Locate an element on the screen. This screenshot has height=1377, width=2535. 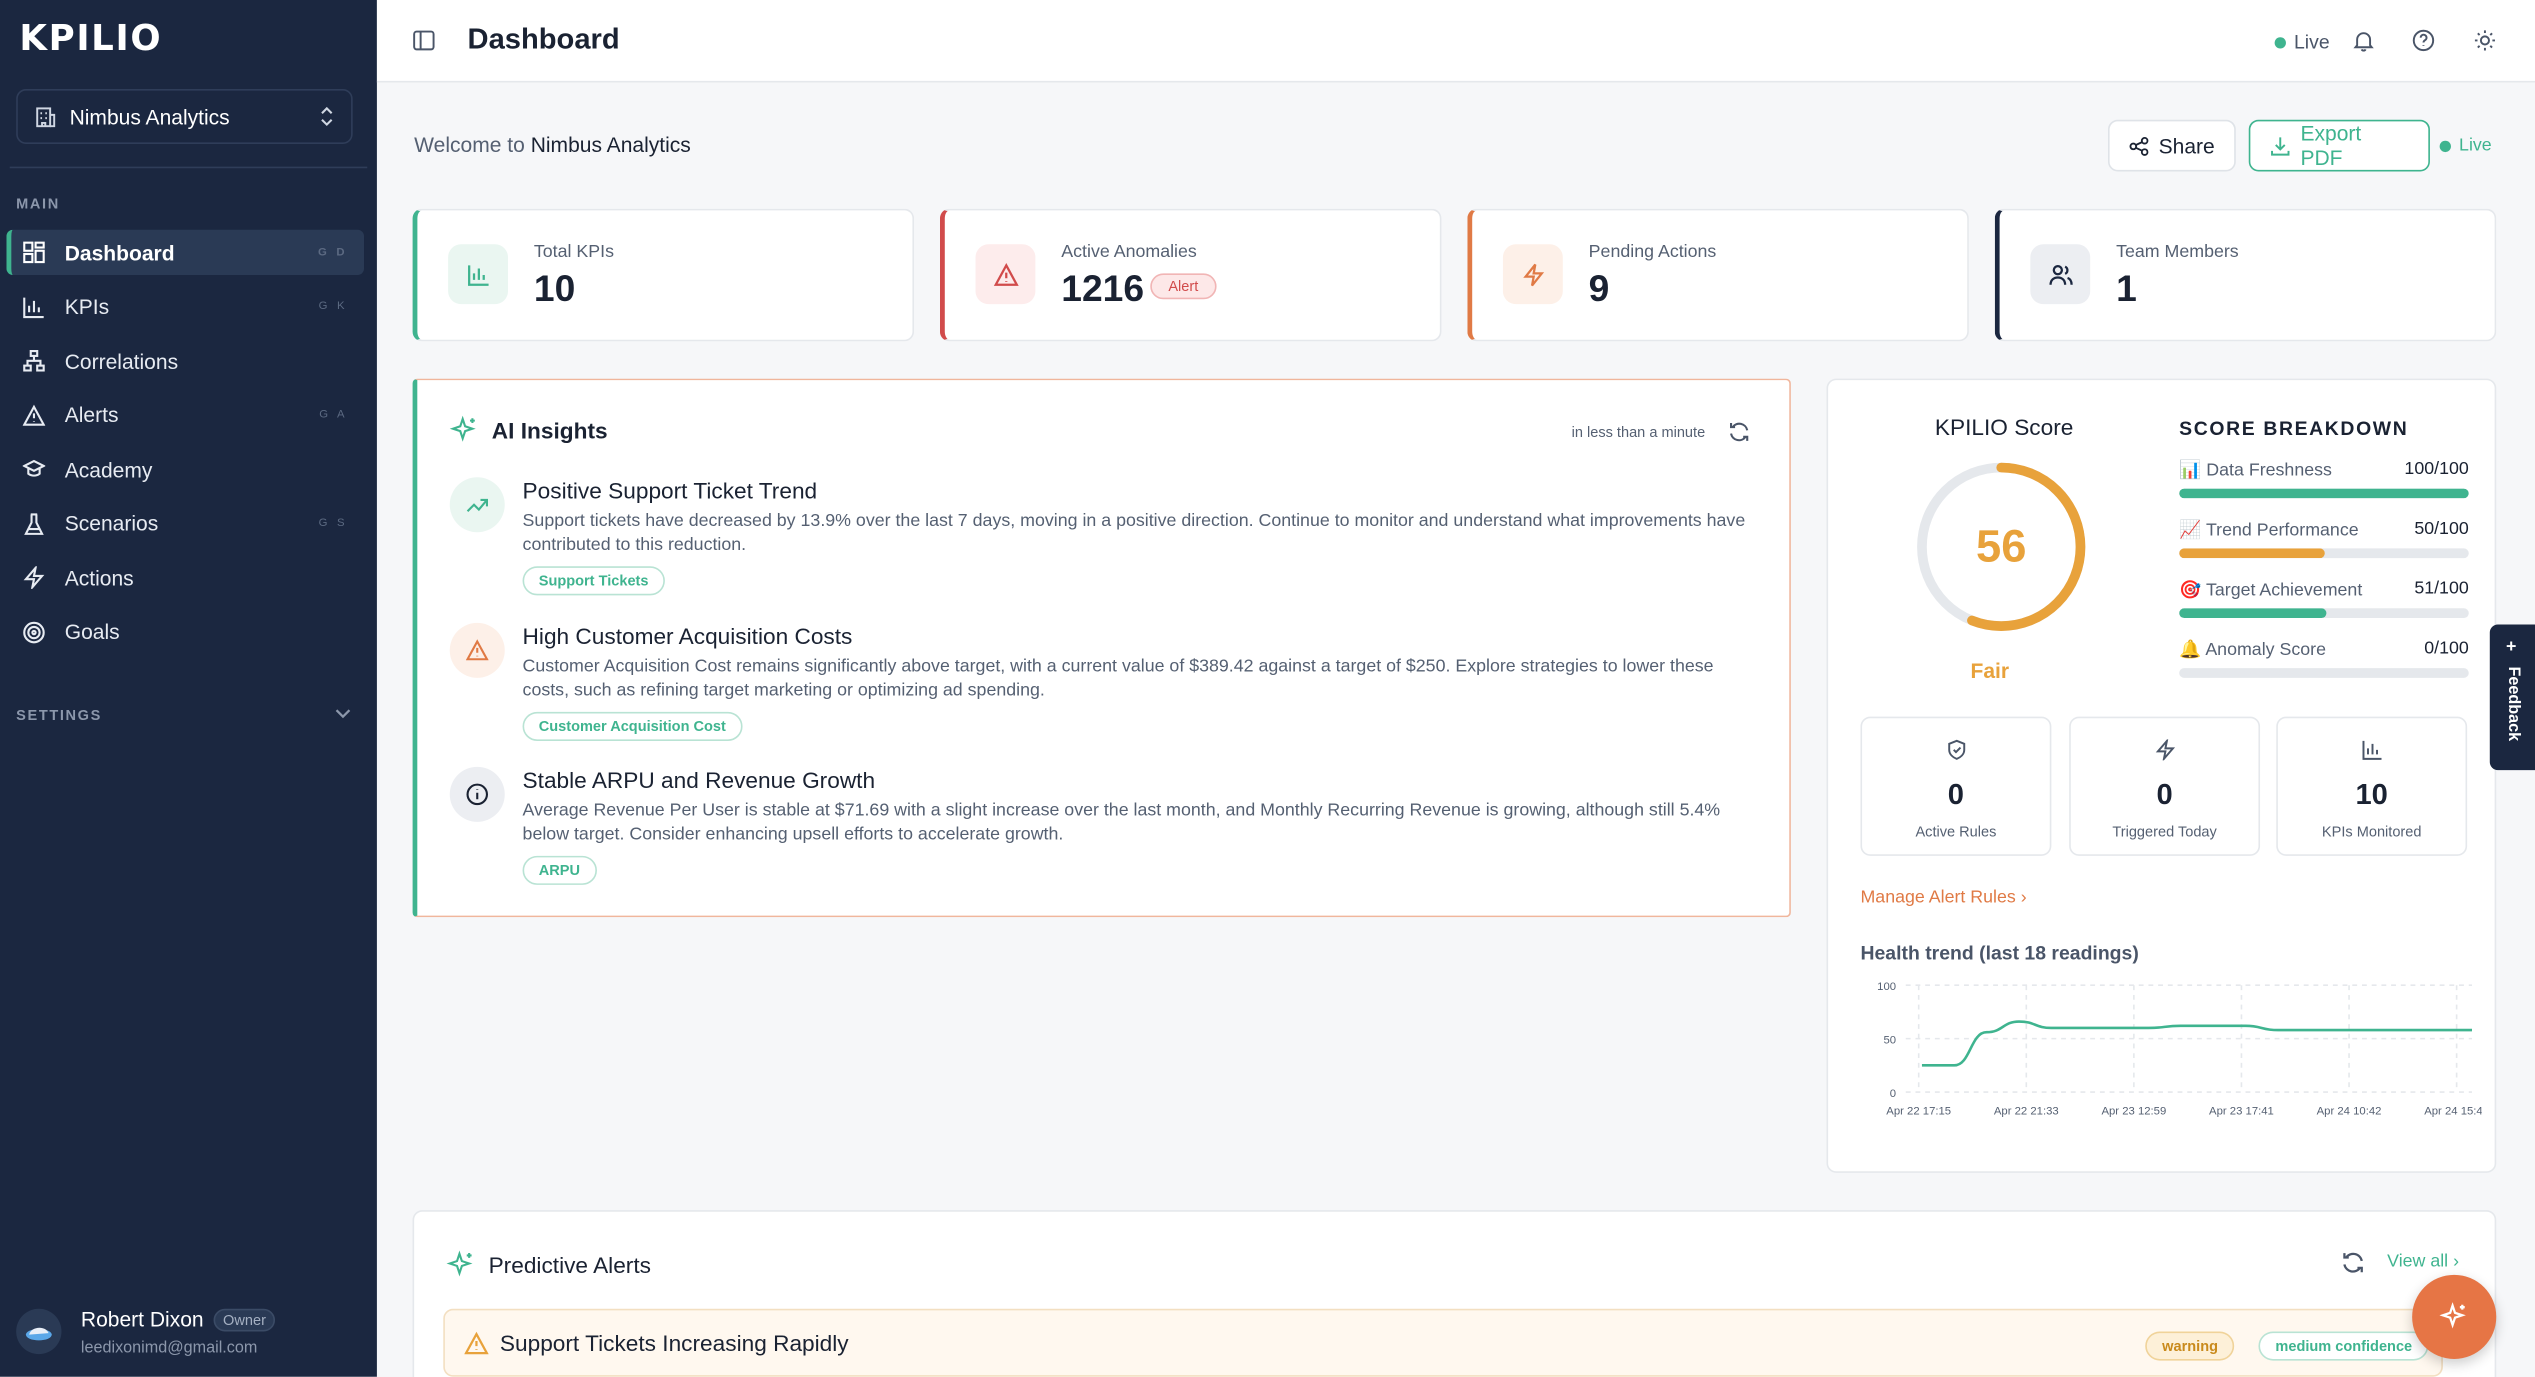
stat-value: 9 is located at coordinates (1599, 287).